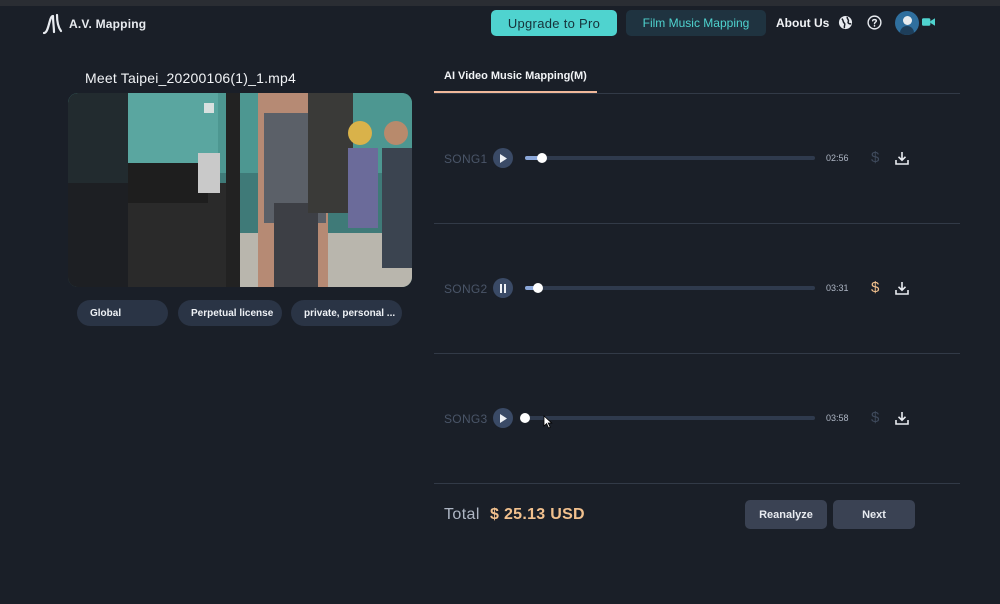  What do you see at coordinates (874, 22) in the screenshot?
I see `help-icon` at bounding box center [874, 22].